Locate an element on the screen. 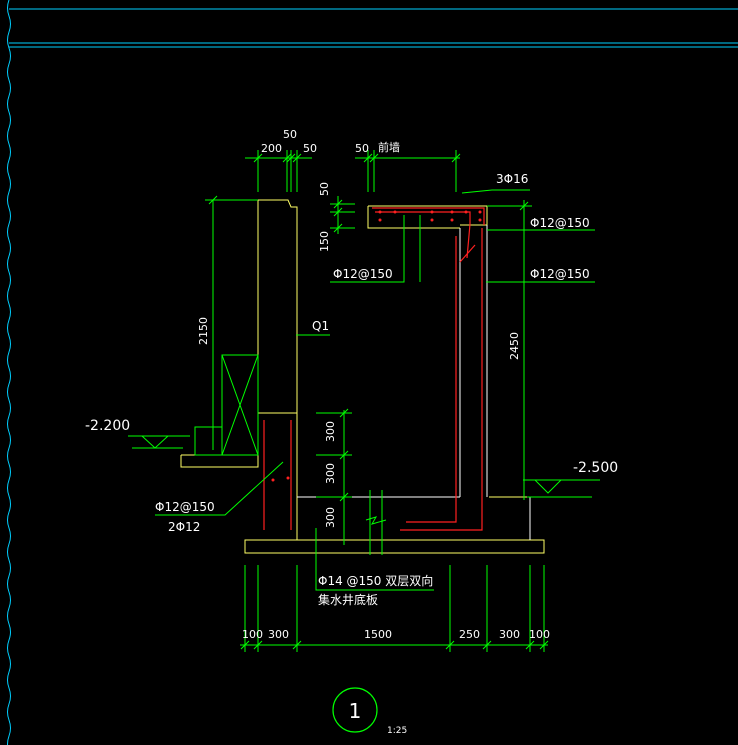 This screenshot has height=745, width=738. top-rebar-outer is located at coordinates (428, 216).